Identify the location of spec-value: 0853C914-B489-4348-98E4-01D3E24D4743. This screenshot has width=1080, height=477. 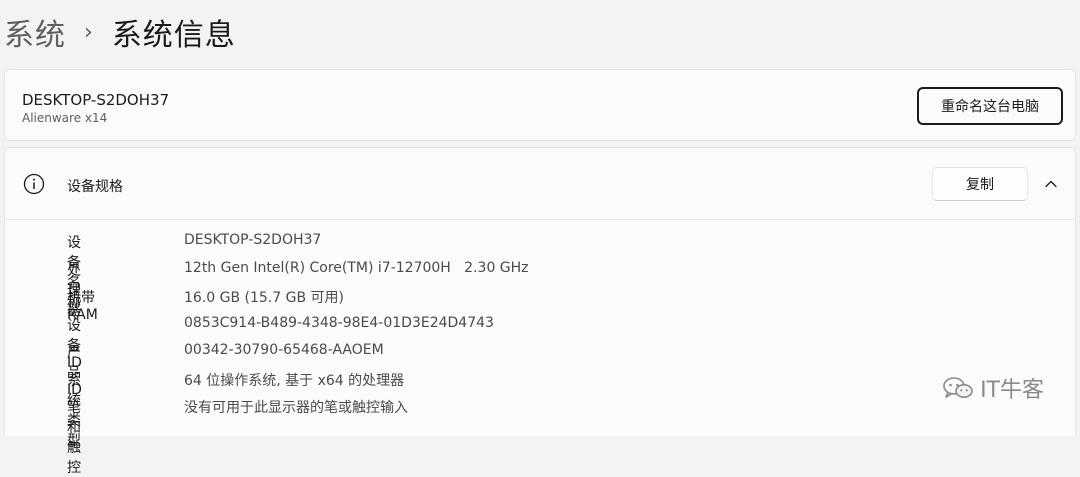
(339, 322).